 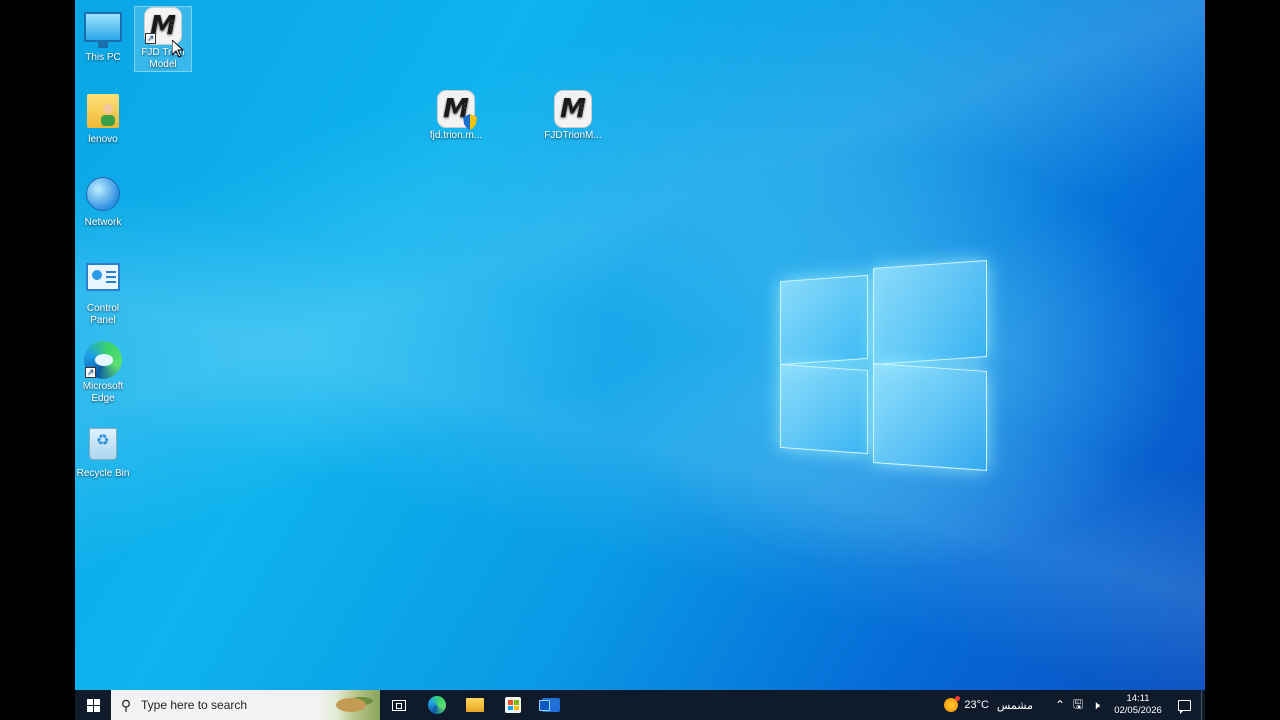 What do you see at coordinates (1138, 710) in the screenshot?
I see `clock-date: 02/05/2026` at bounding box center [1138, 710].